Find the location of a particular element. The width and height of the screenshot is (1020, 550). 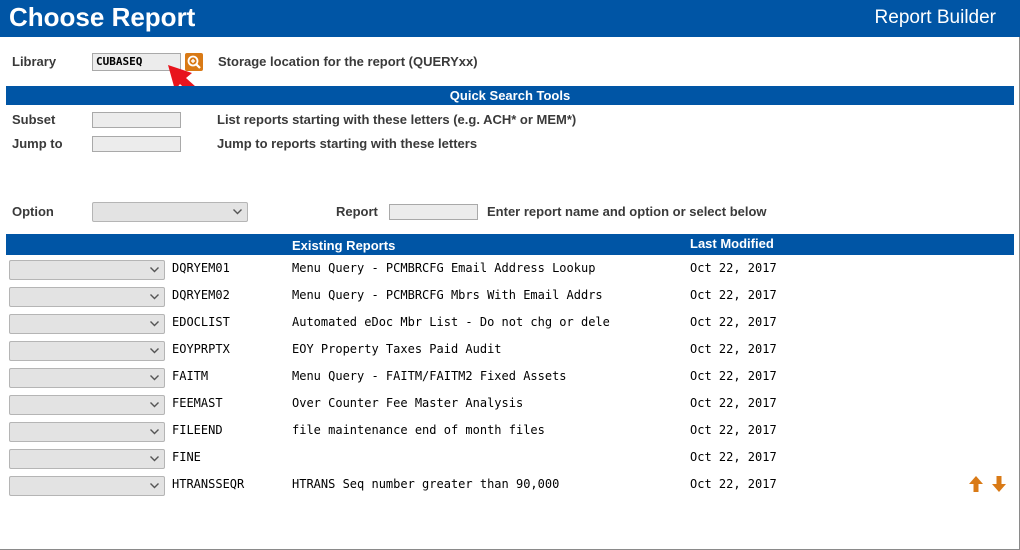

app-subtitle: Report Builder is located at coordinates (935, 17).